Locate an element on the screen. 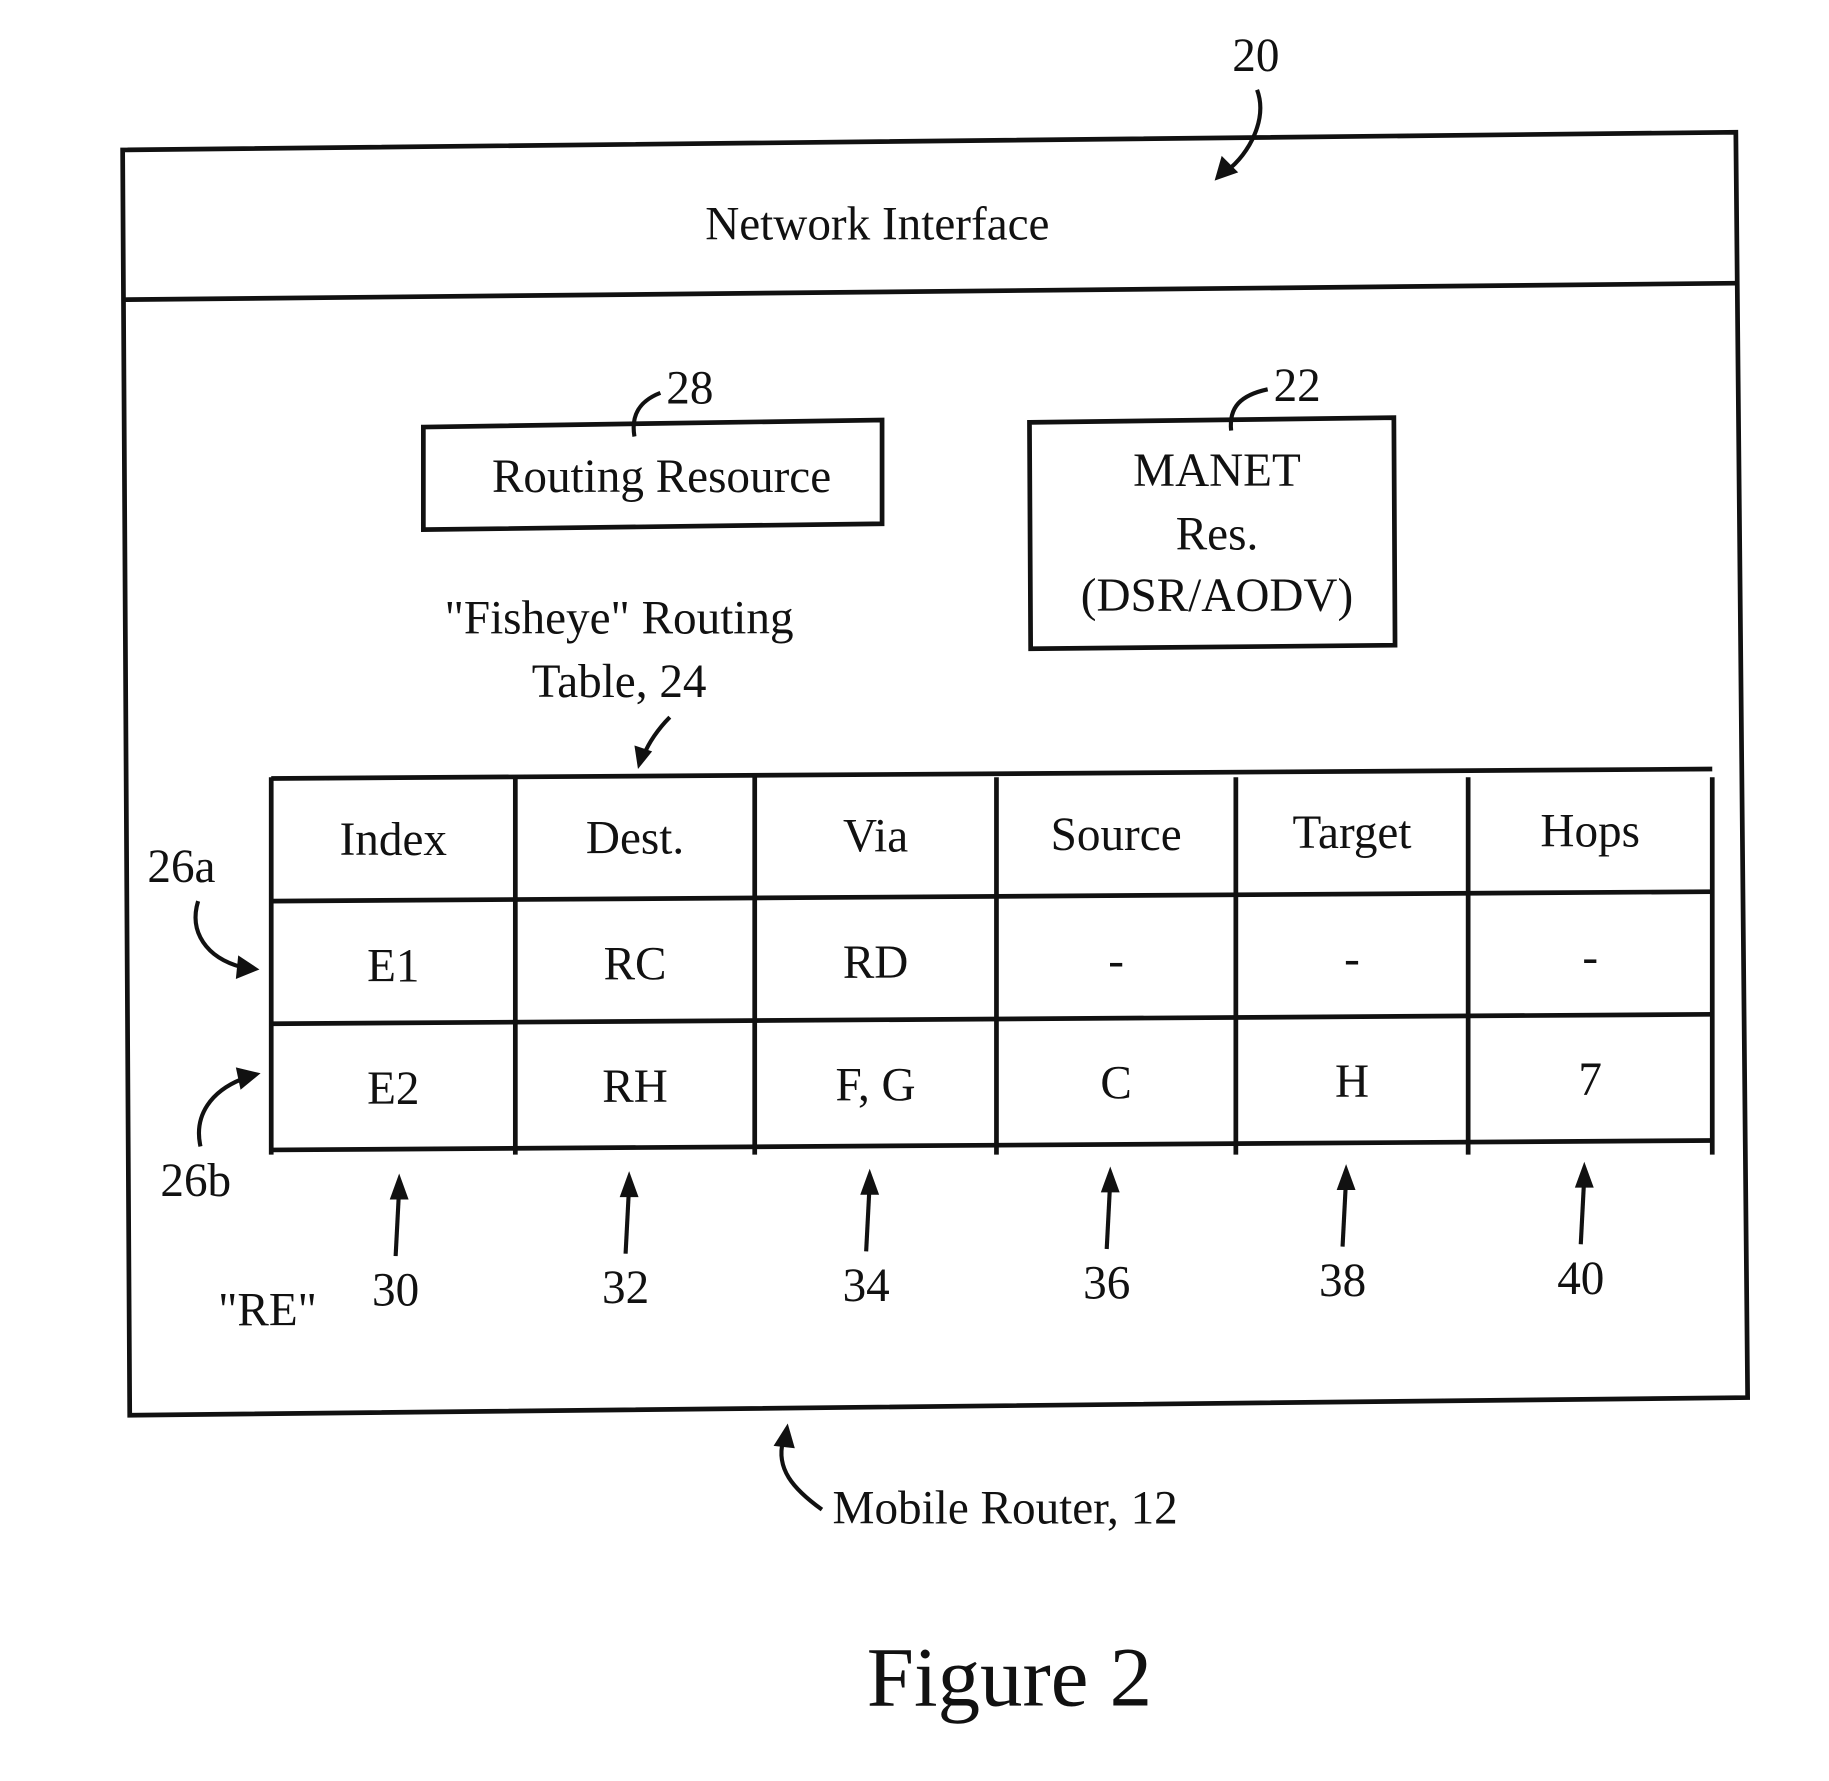 The width and height of the screenshot is (1829, 1781). ref-20-arrow is located at coordinates (1244, 131).